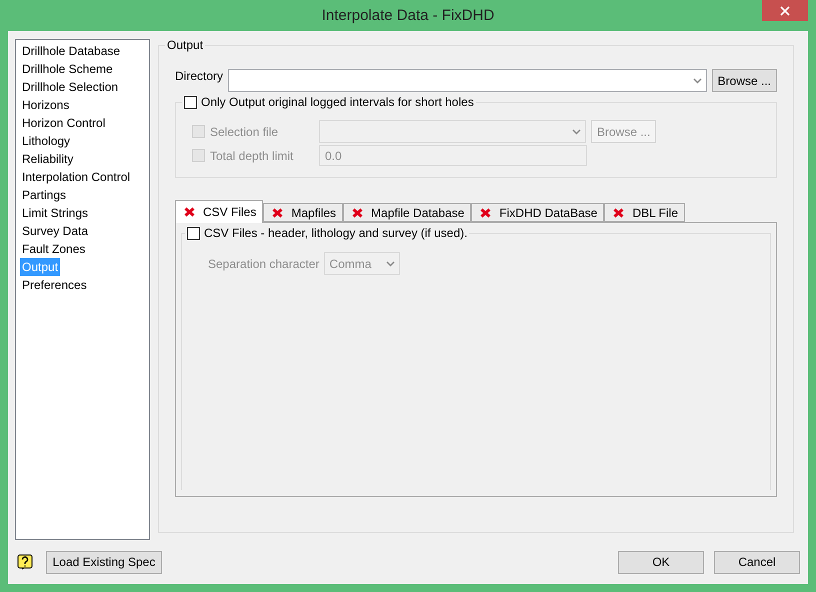 This screenshot has height=592, width=816. I want to click on tab: Mapfiles, so click(303, 212).